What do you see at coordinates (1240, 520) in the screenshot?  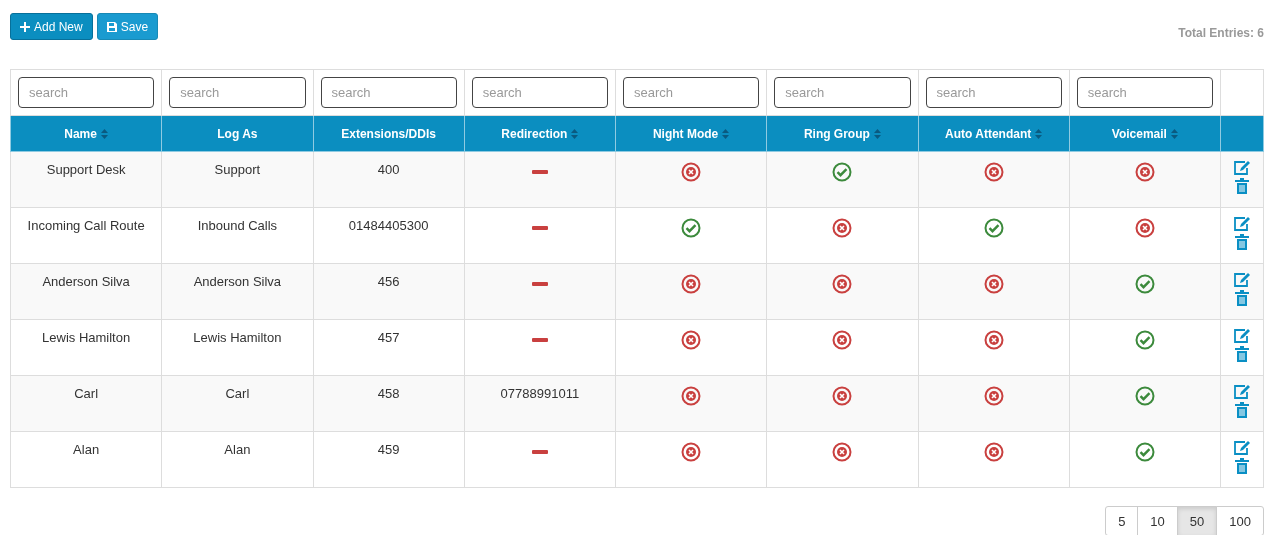 I see `page-size-button: 100` at bounding box center [1240, 520].